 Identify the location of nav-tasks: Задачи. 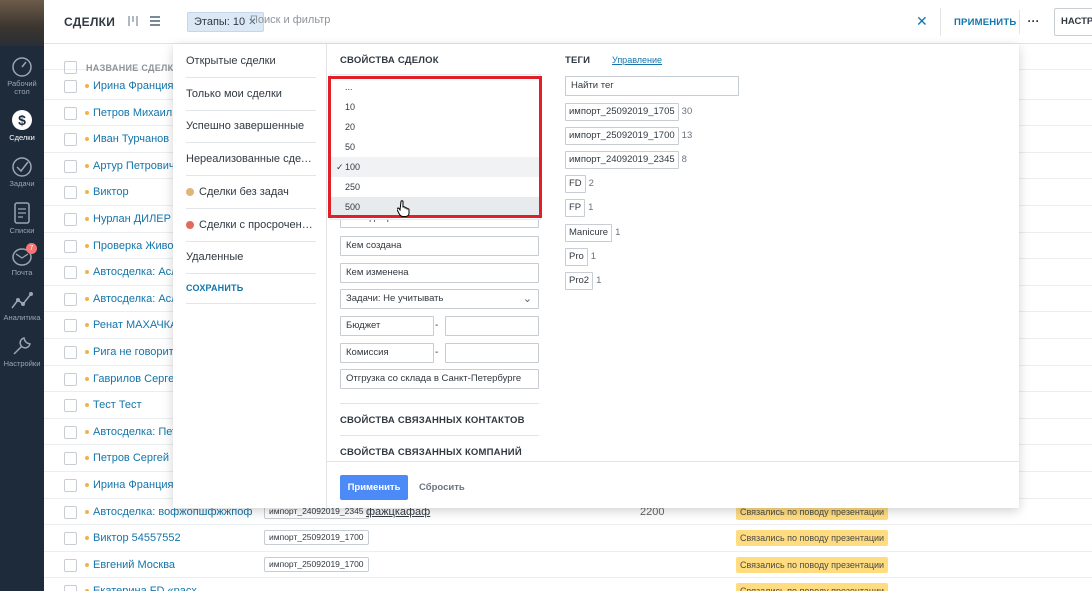
(22, 172).